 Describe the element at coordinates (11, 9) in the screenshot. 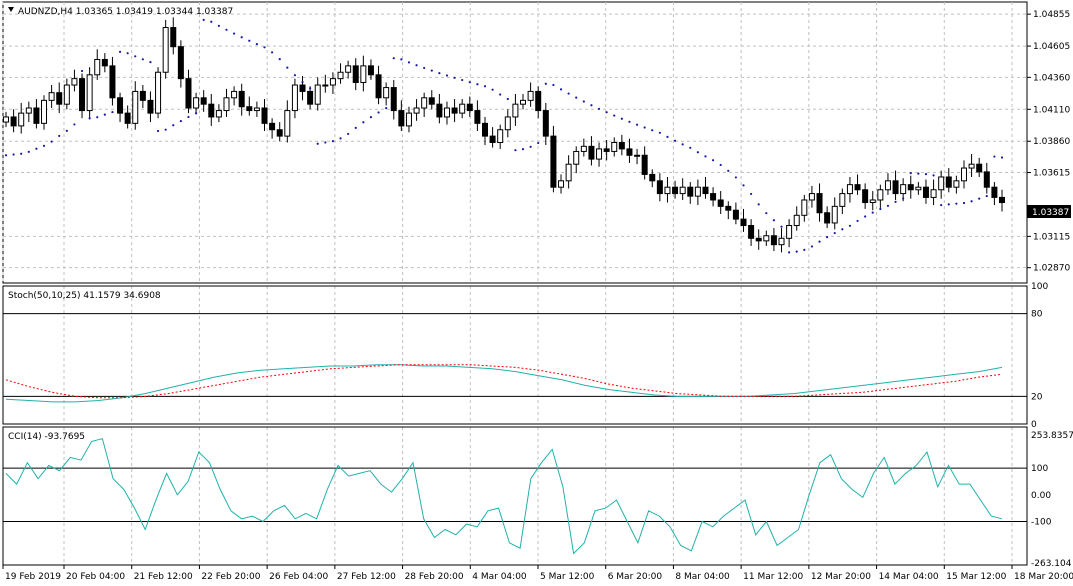

I see `dropdown-triangle-icon` at that location.